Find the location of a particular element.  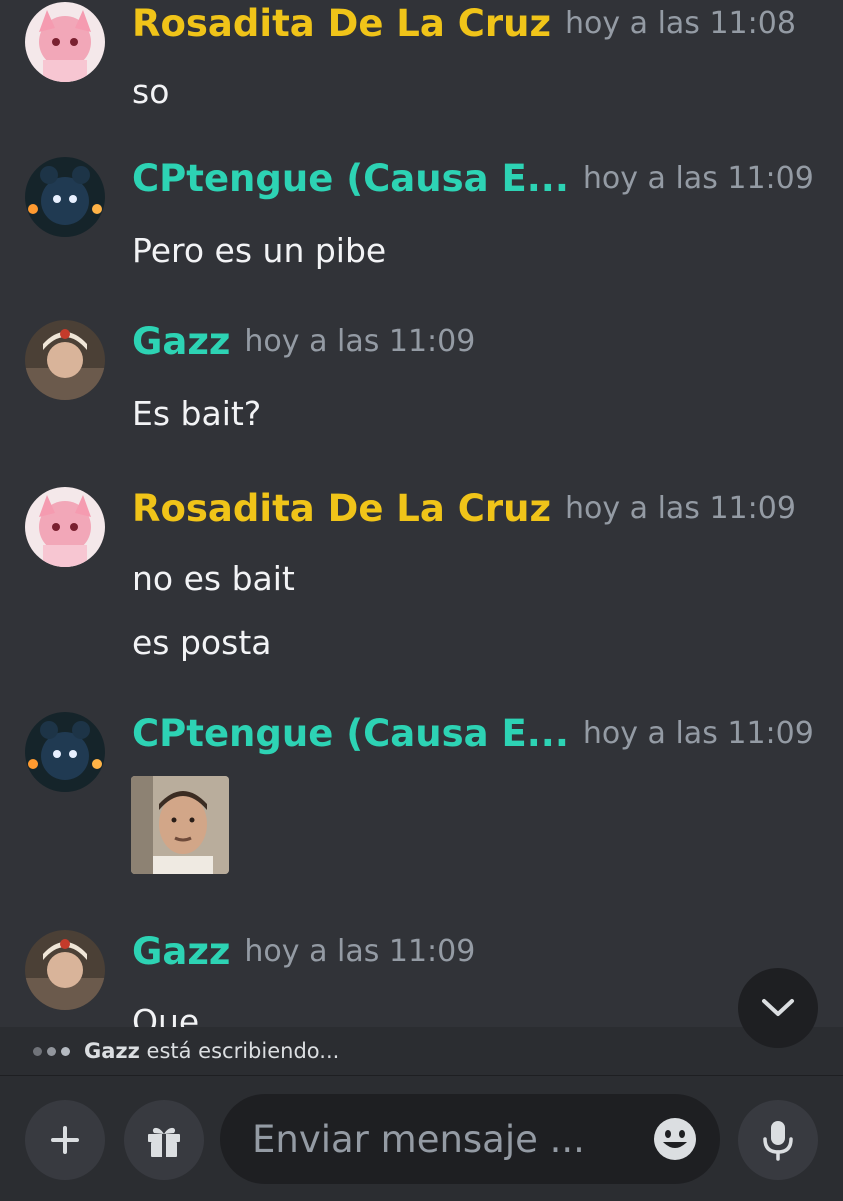

message-composer is located at coordinates (421, 1138).